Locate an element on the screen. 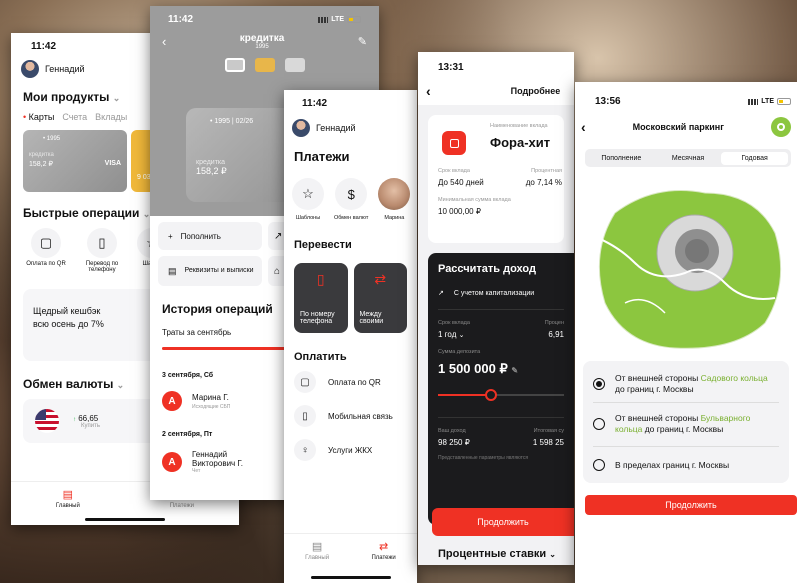 The width and height of the screenshot is (797, 583). moscow-map is located at coordinates (683, 269).